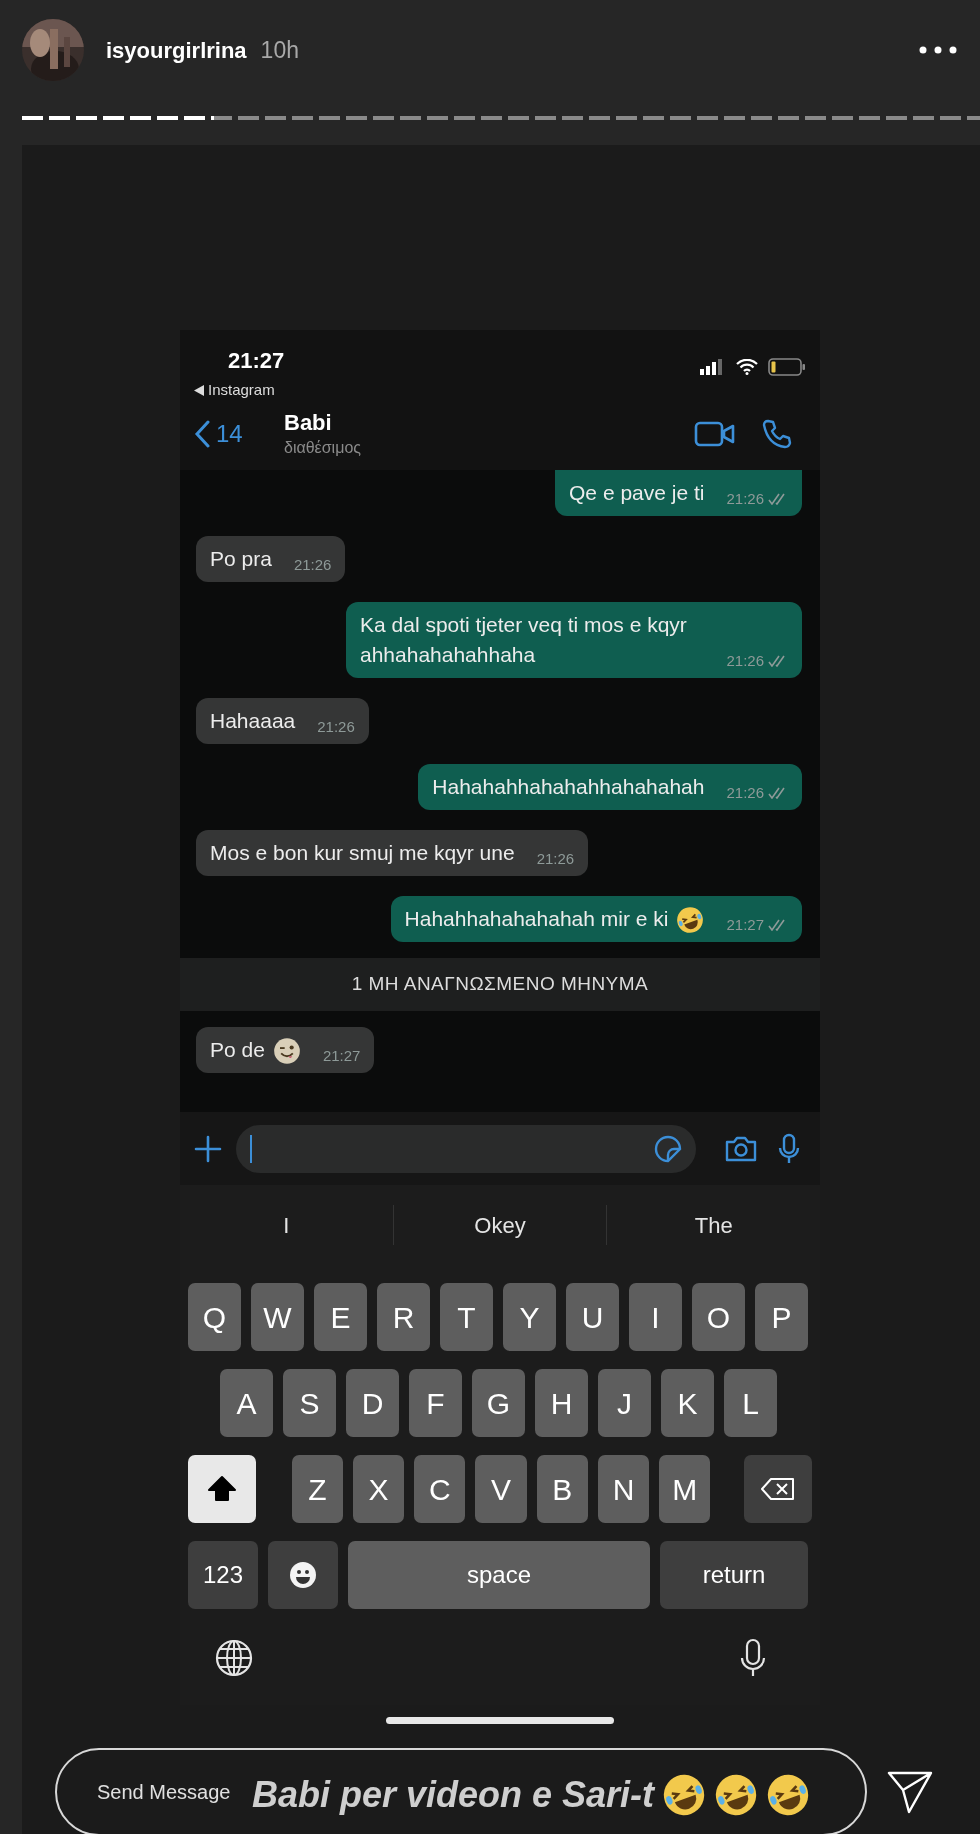 Image resolution: width=980 pixels, height=1834 pixels. What do you see at coordinates (234, 434) in the screenshot?
I see `back-button: 14` at bounding box center [234, 434].